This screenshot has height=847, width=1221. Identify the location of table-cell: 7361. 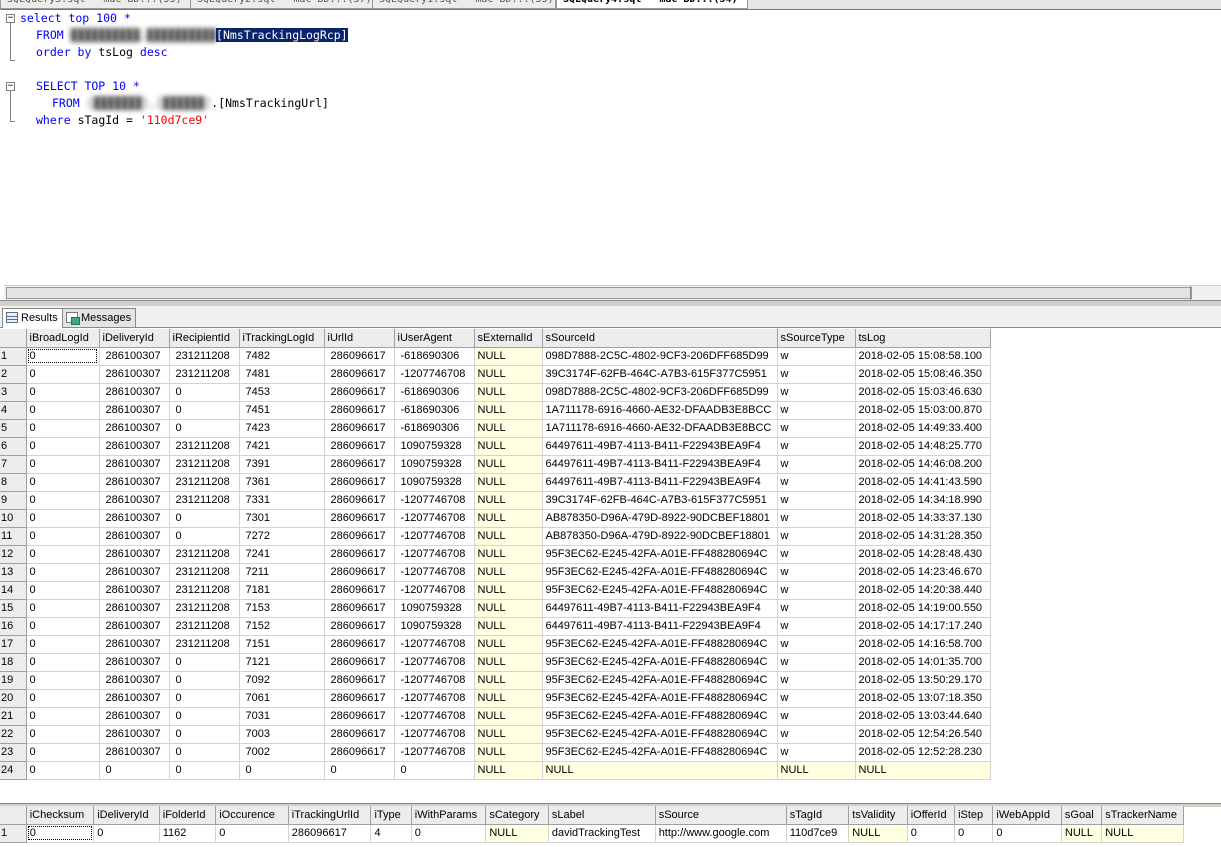
(282, 482).